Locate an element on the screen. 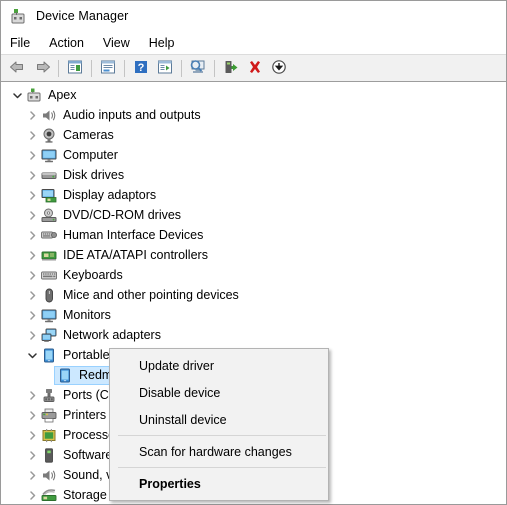  display-adapter-icon is located at coordinates (48, 195).